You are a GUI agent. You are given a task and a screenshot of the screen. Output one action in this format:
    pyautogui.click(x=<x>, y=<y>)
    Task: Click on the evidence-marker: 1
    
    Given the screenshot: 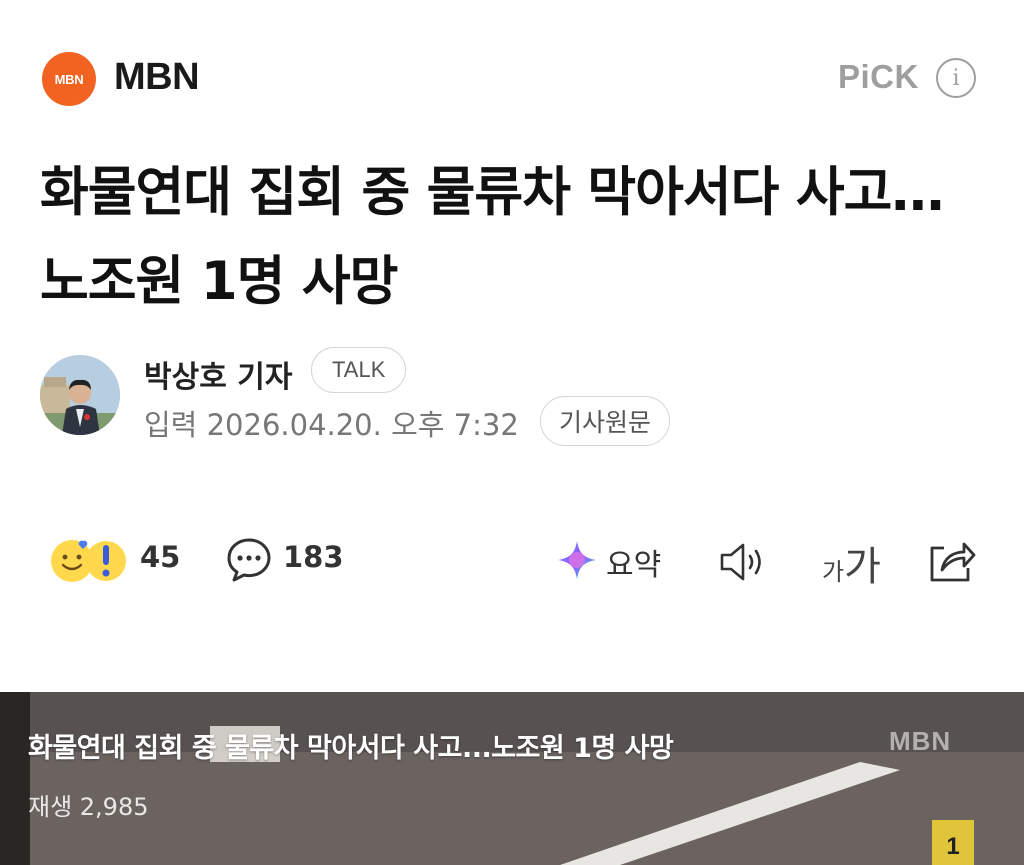 What is the action you would take?
    pyautogui.click(x=952, y=846)
    